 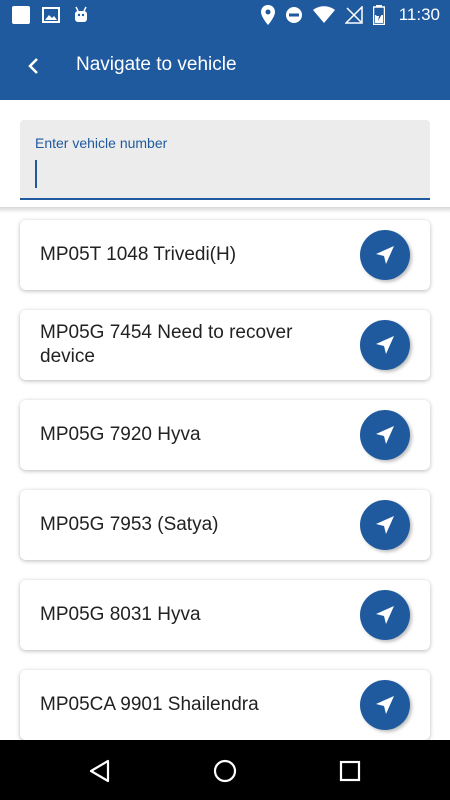 I want to click on back-arrow-icon, so click(x=33, y=66).